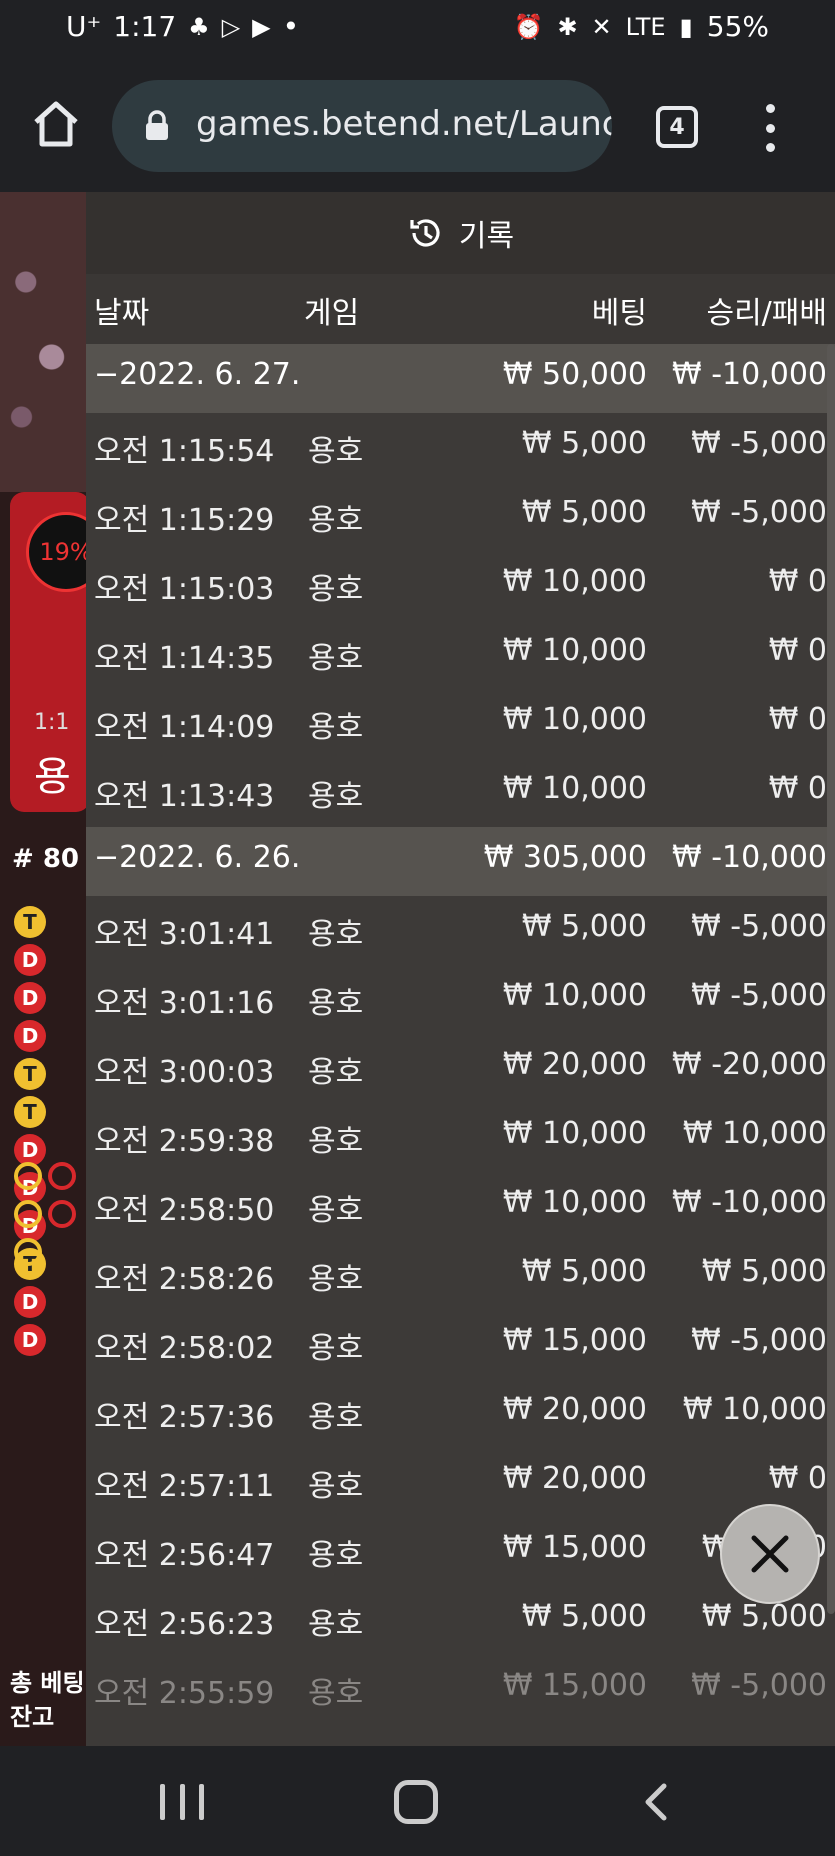 The image size is (835, 1856). Describe the element at coordinates (766, 313) in the screenshot. I see `col-win-loss: 승리/패배` at that location.